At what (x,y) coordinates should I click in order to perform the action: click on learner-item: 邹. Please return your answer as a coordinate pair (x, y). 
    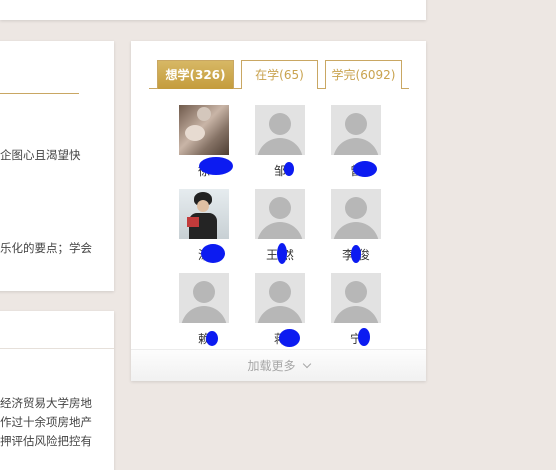
    Looking at the image, I should click on (280, 144).